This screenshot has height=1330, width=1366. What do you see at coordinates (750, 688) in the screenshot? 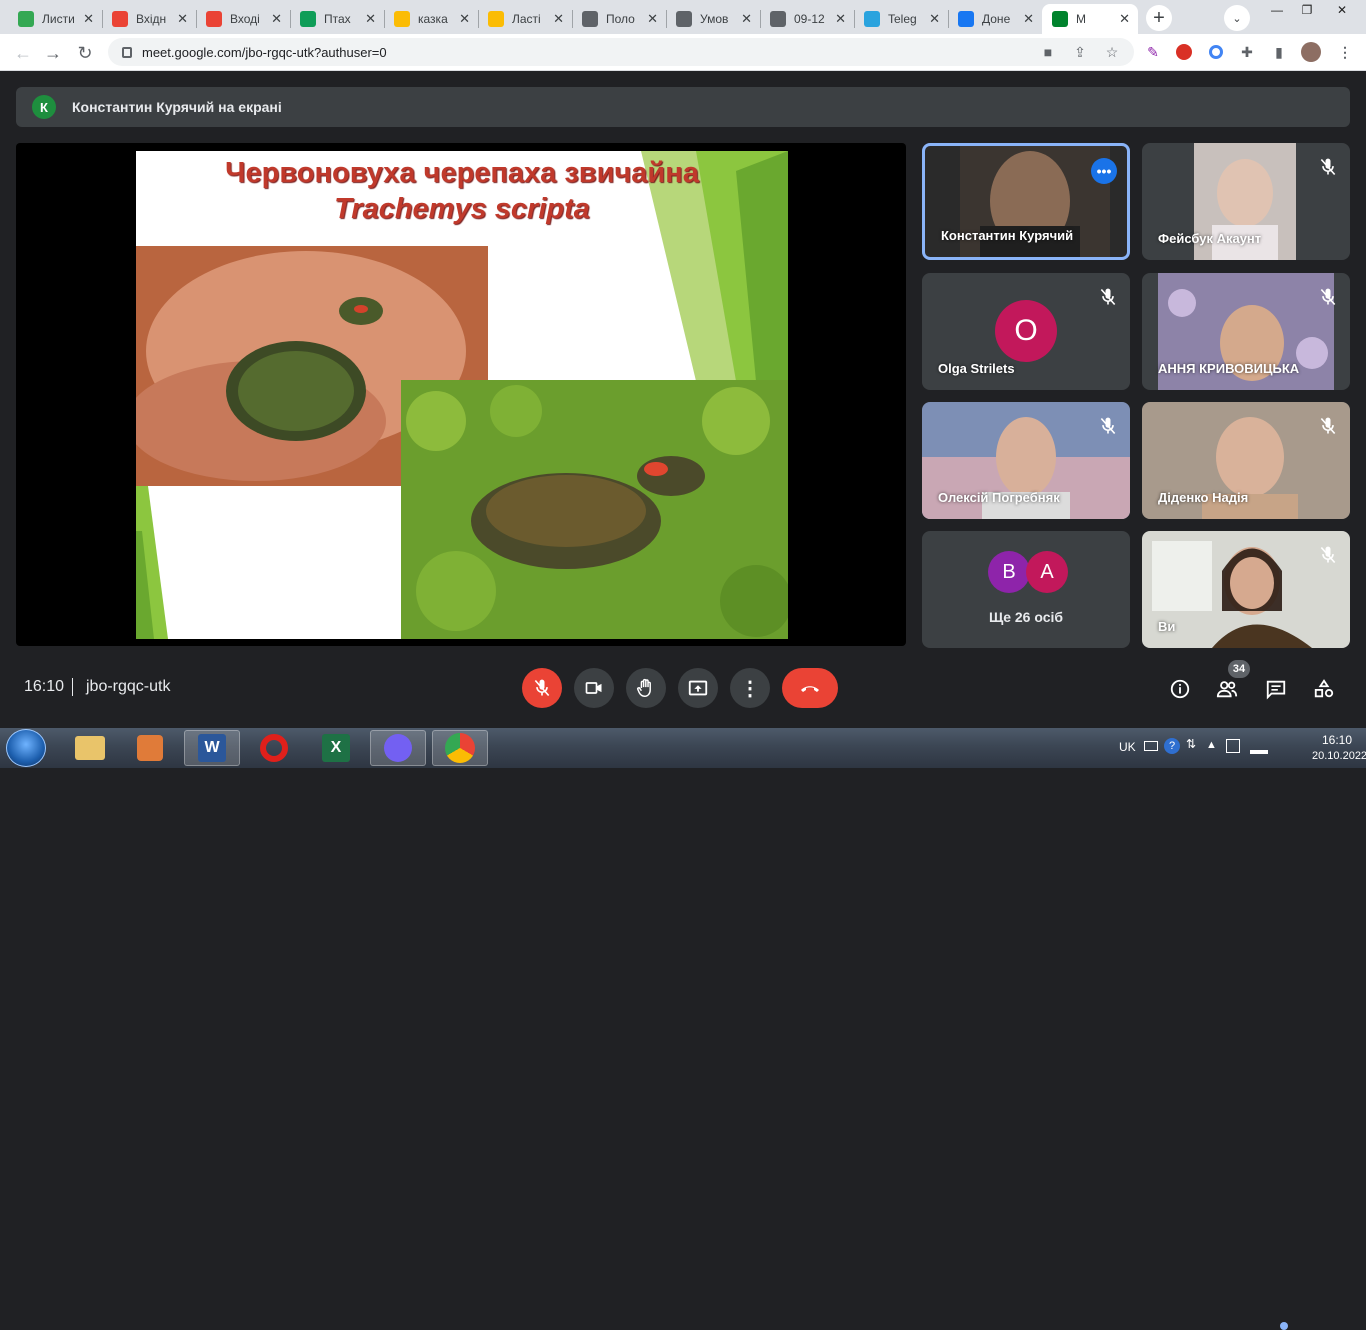
I see `more-options-button: ⋮` at bounding box center [750, 688].